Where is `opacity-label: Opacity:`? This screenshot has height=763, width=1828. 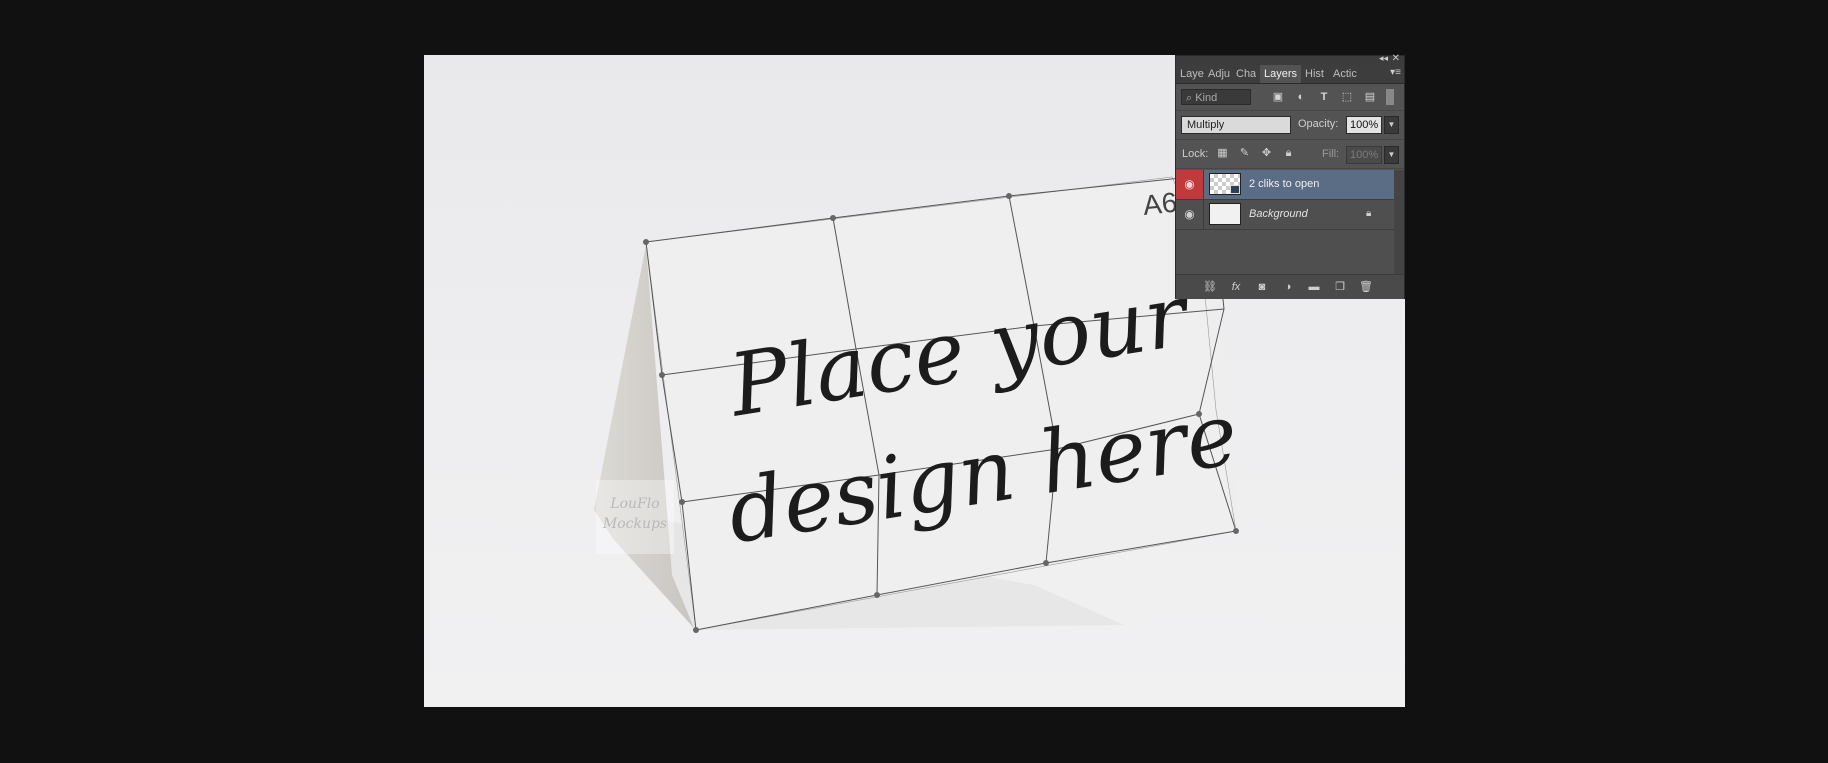
opacity-label: Opacity: is located at coordinates (1318, 124).